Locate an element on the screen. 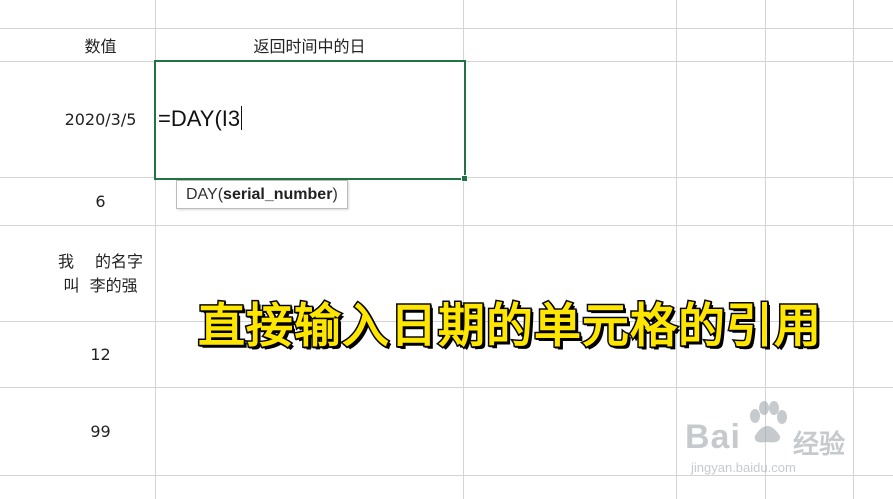  cell-text-name-line2: 叫 李的强 is located at coordinates (100, 285).